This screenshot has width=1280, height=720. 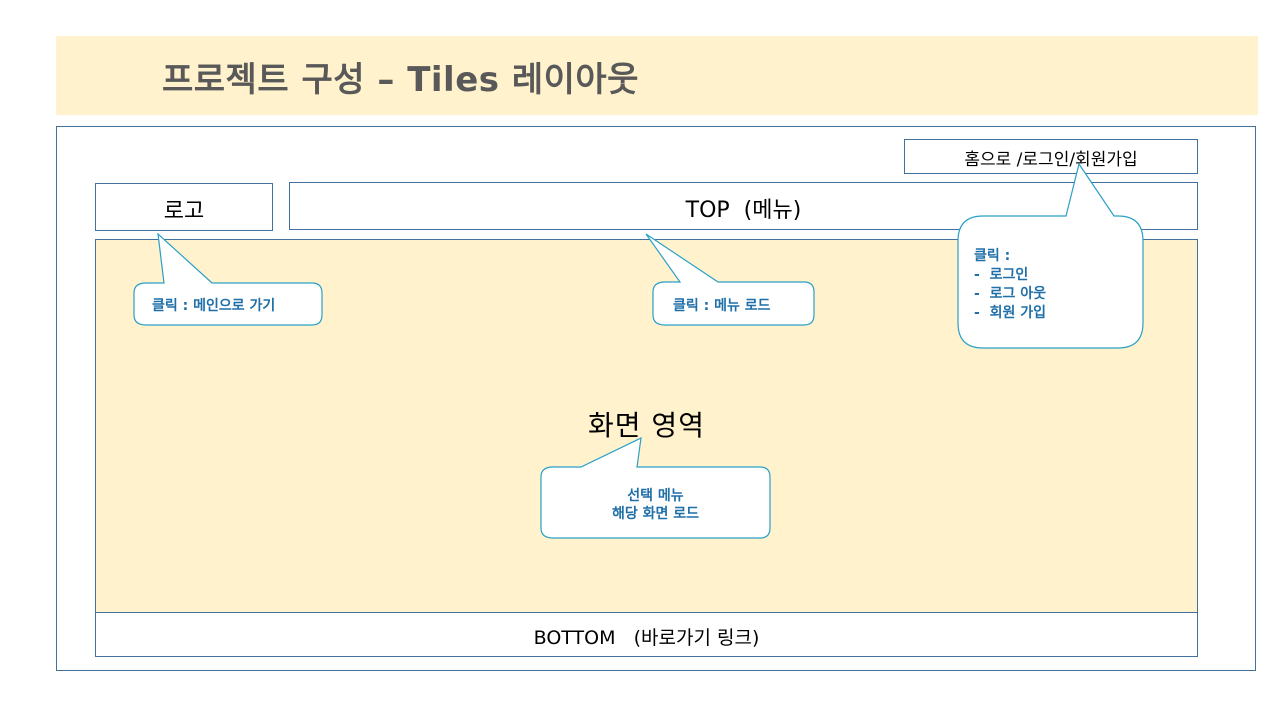 What do you see at coordinates (992, 256) in the screenshot?
I see `auth-callout-heading: 클릭 :` at bounding box center [992, 256].